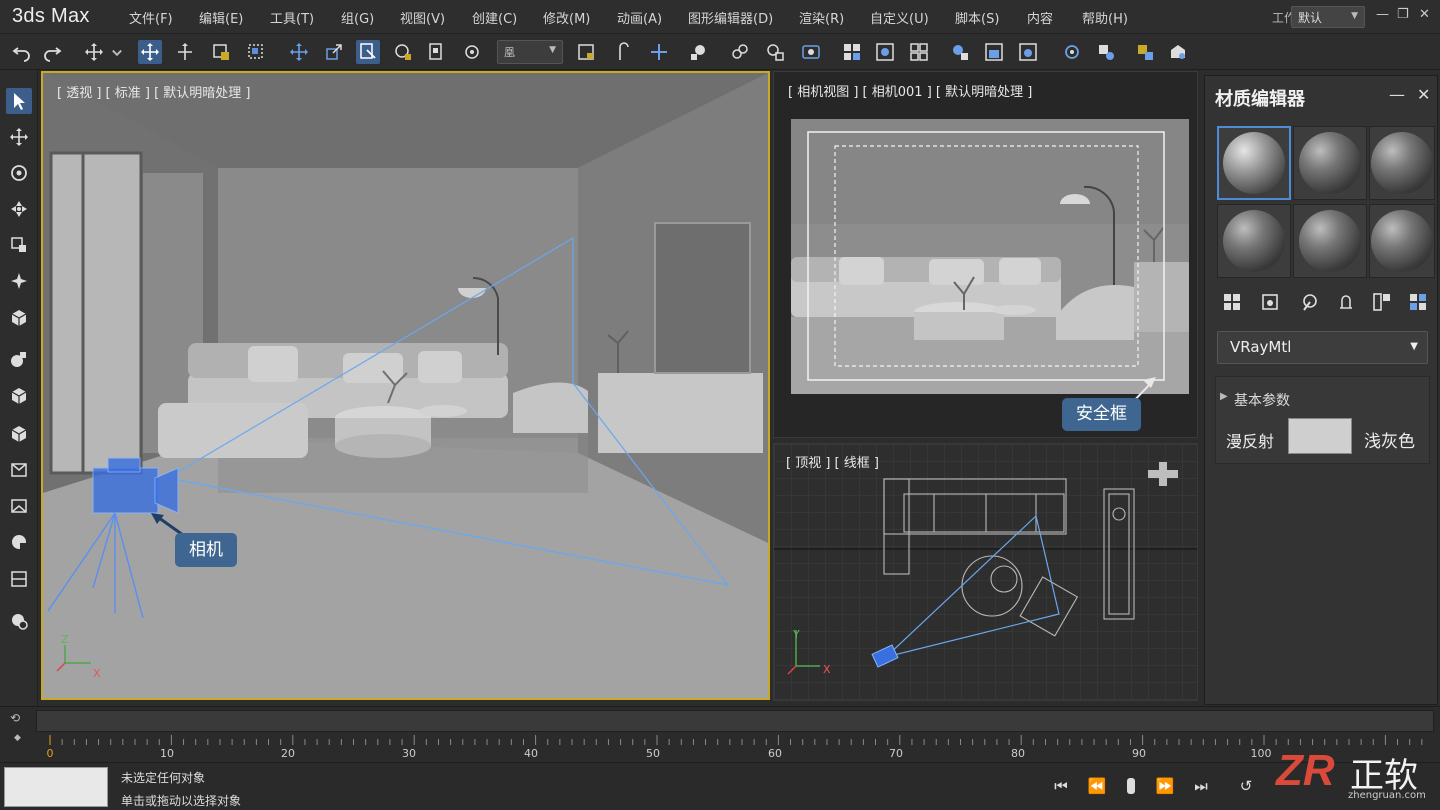  I want to click on layer-icon, so click(698, 52).